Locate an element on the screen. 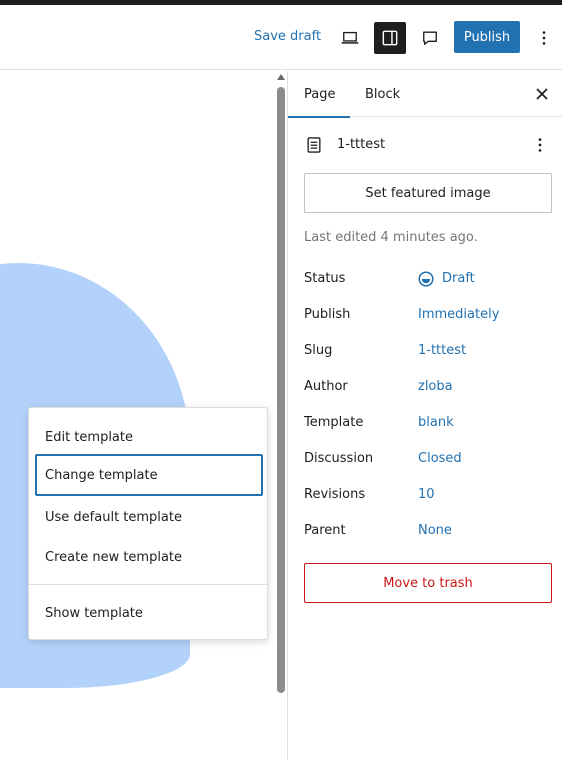 Image resolution: width=562 pixels, height=760 pixels. close-sidebar-button is located at coordinates (542, 94).